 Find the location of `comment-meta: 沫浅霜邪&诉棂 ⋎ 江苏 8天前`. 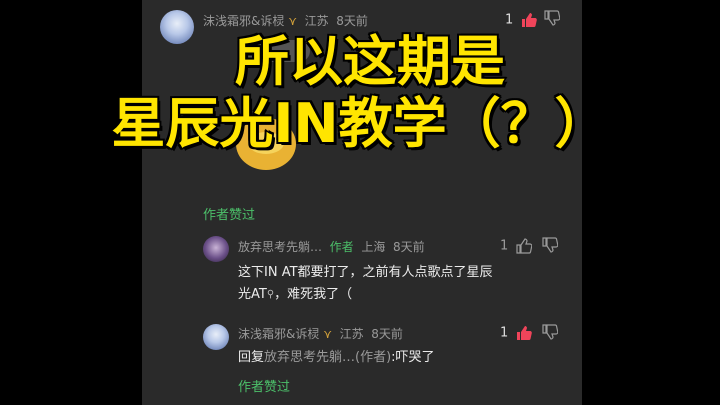

comment-meta: 沫浅霜邪&诉棂 ⋎ 江苏 8天前 is located at coordinates (285, 20).